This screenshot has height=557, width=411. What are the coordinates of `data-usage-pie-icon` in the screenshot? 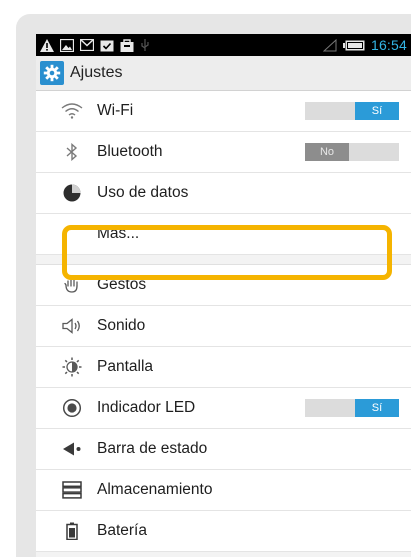 It's located at (72, 193).